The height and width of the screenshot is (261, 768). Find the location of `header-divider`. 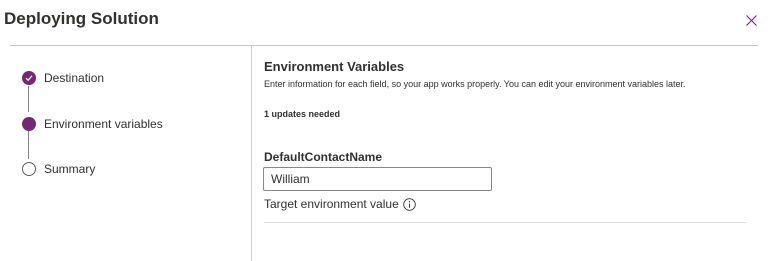

header-divider is located at coordinates (384, 45).